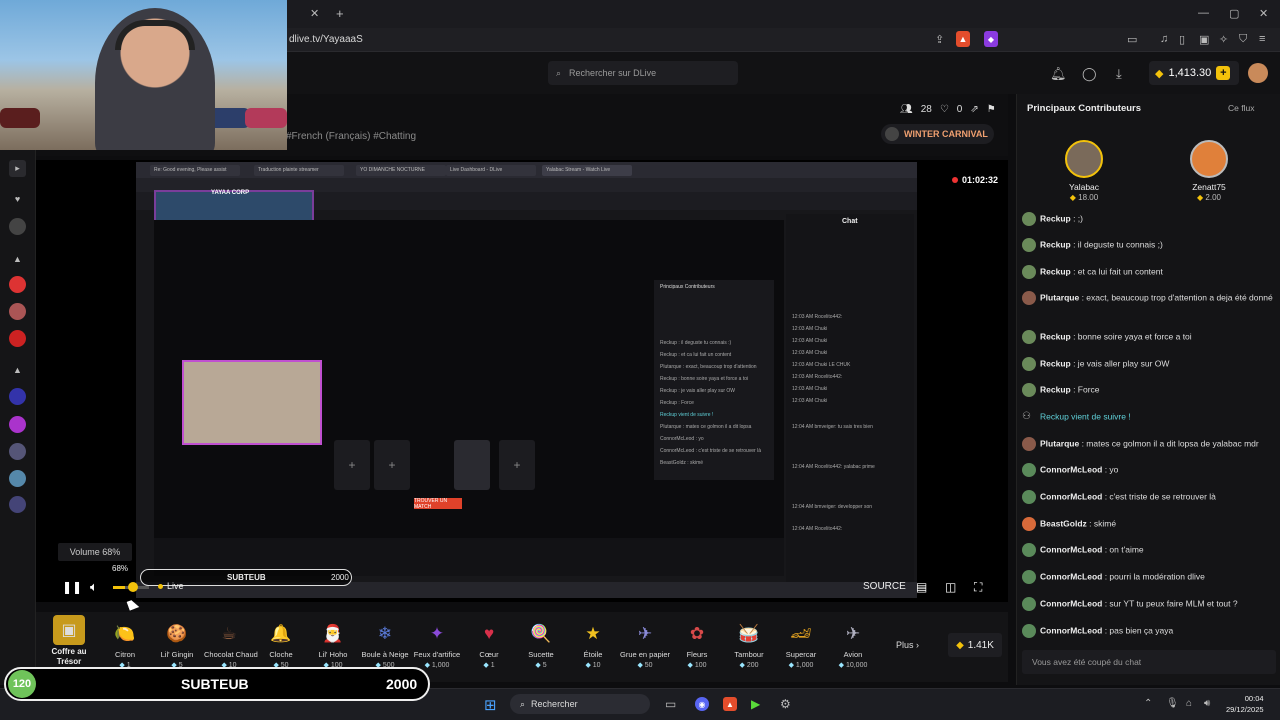 The height and width of the screenshot is (720, 1280). I want to click on network-icon: ⌂, so click(1189, 703).